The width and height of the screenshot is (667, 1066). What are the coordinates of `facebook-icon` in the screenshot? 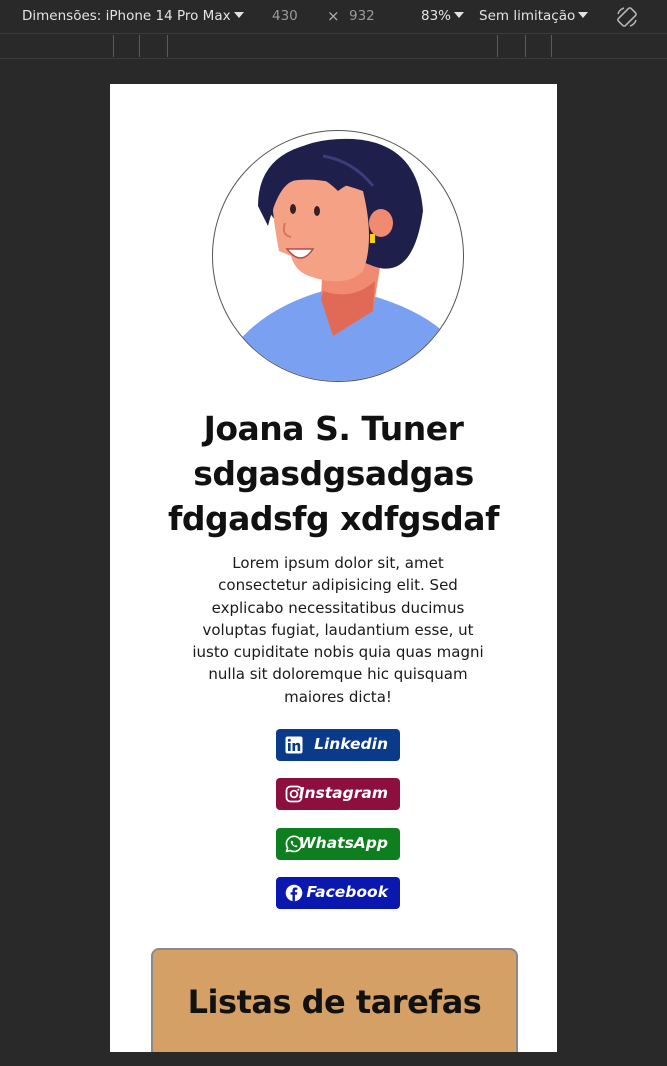 It's located at (294, 893).